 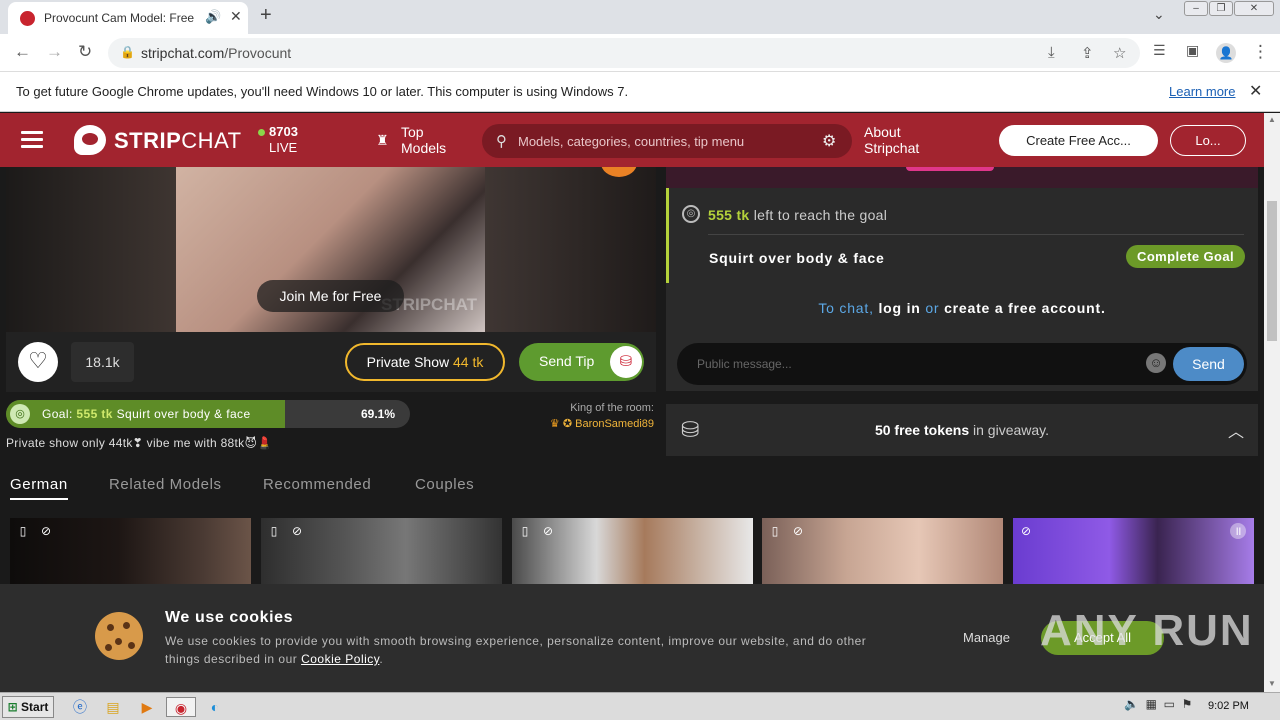 I want to click on lock-icon: 🔒, so click(x=127, y=52).